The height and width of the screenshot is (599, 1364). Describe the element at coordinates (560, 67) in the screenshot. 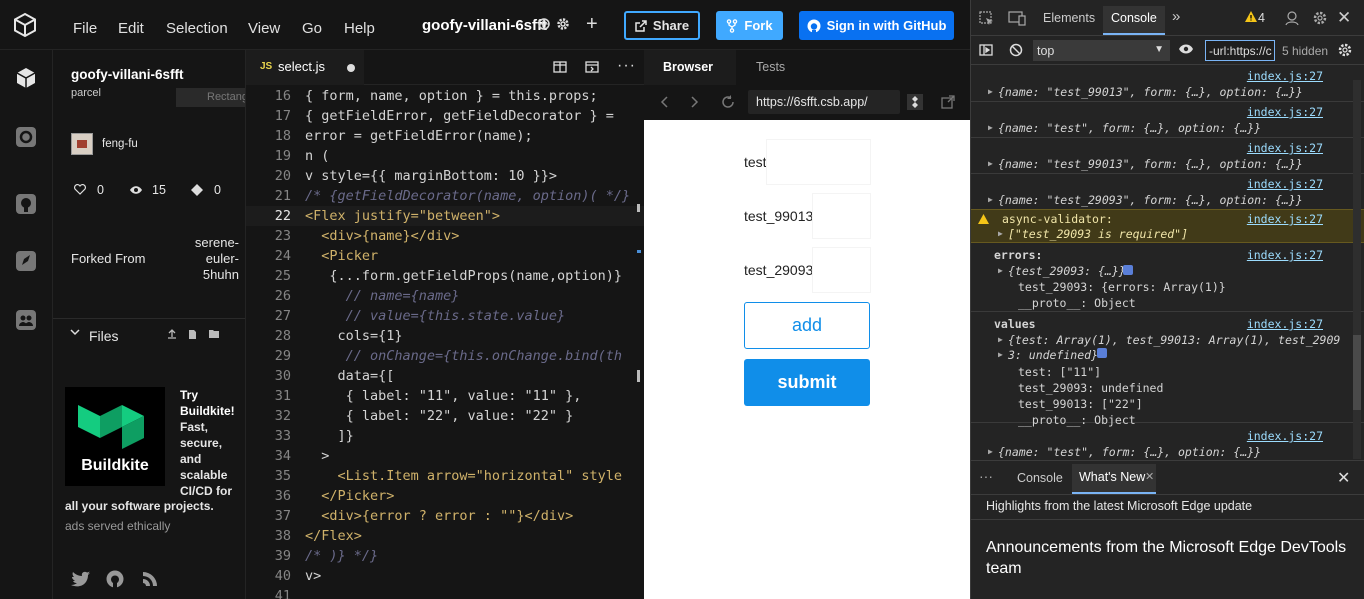

I see `split-view-icon` at that location.